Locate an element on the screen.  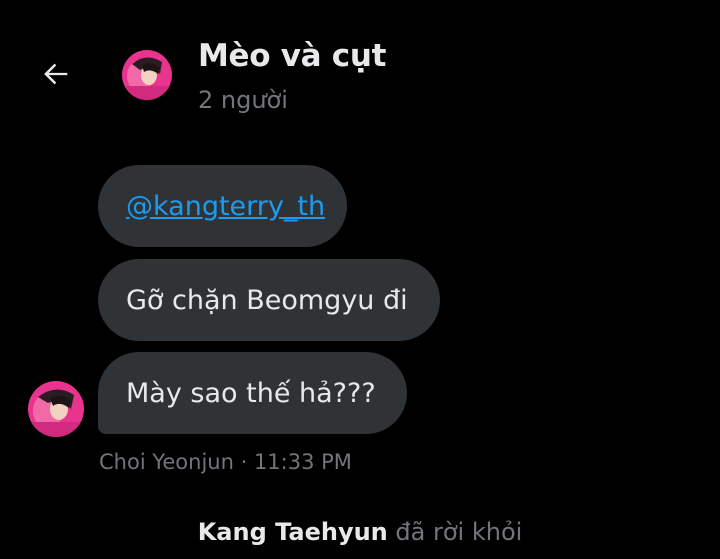
message-text: Mày sao thế hả??? is located at coordinates (251, 393).